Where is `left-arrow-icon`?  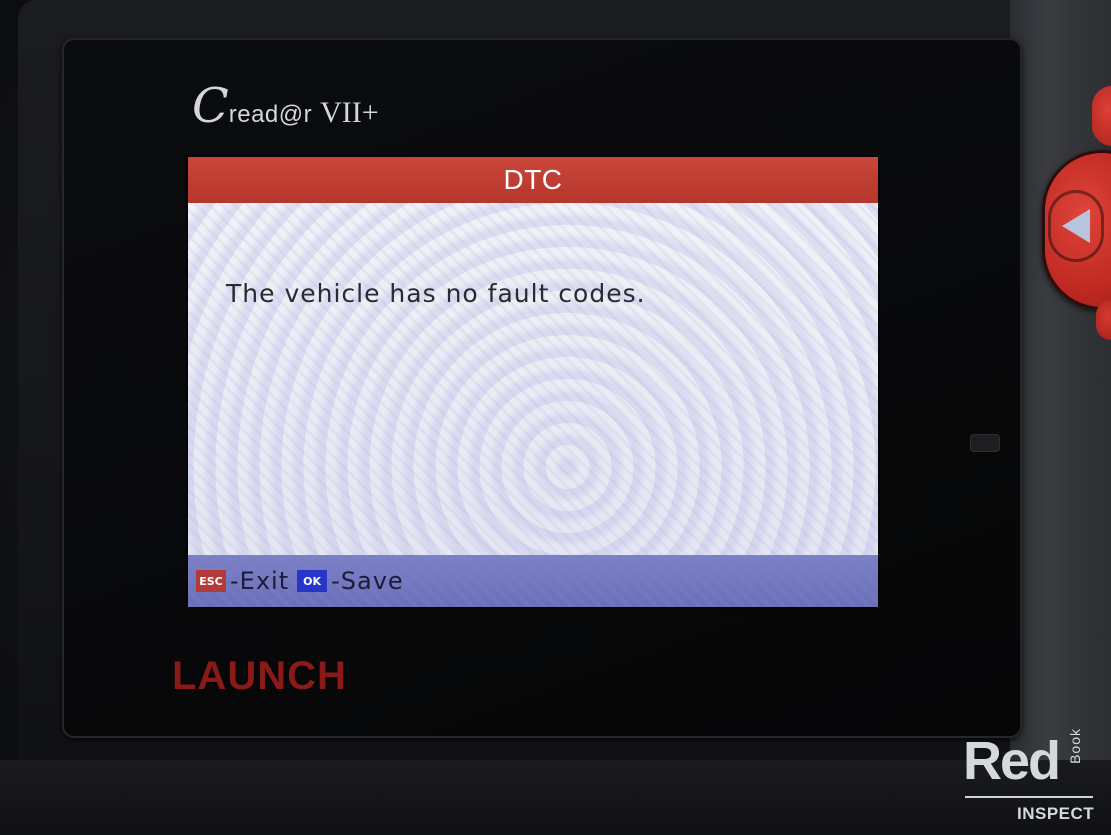
left-arrow-icon is located at coordinates (1076, 226).